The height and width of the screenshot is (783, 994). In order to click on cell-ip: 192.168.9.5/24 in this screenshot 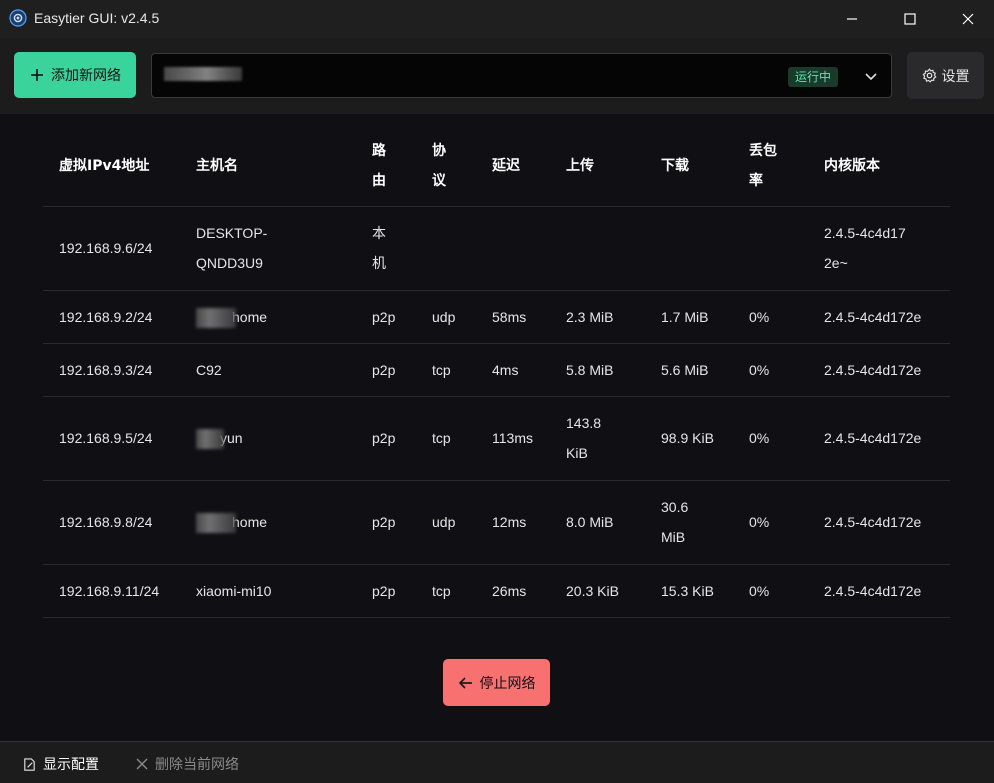, I will do `click(111, 438)`.